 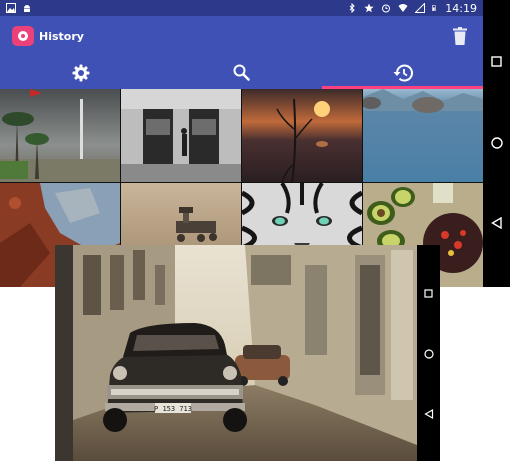 I want to click on app-bar: History, so click(x=241, y=36).